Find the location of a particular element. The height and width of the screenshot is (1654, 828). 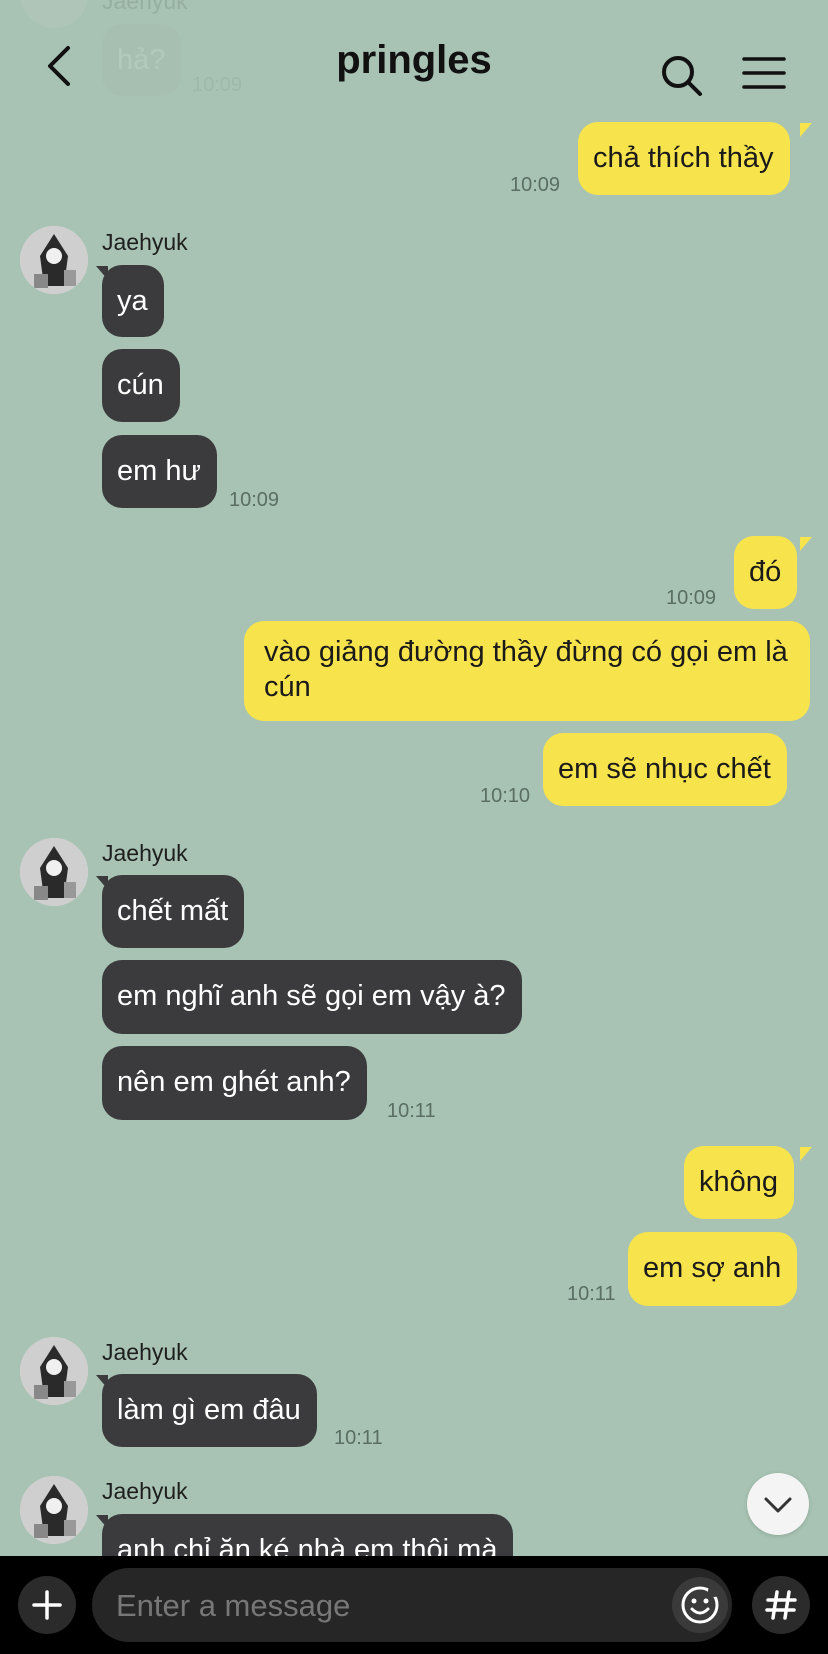

emoji-icon is located at coordinates (700, 1604).